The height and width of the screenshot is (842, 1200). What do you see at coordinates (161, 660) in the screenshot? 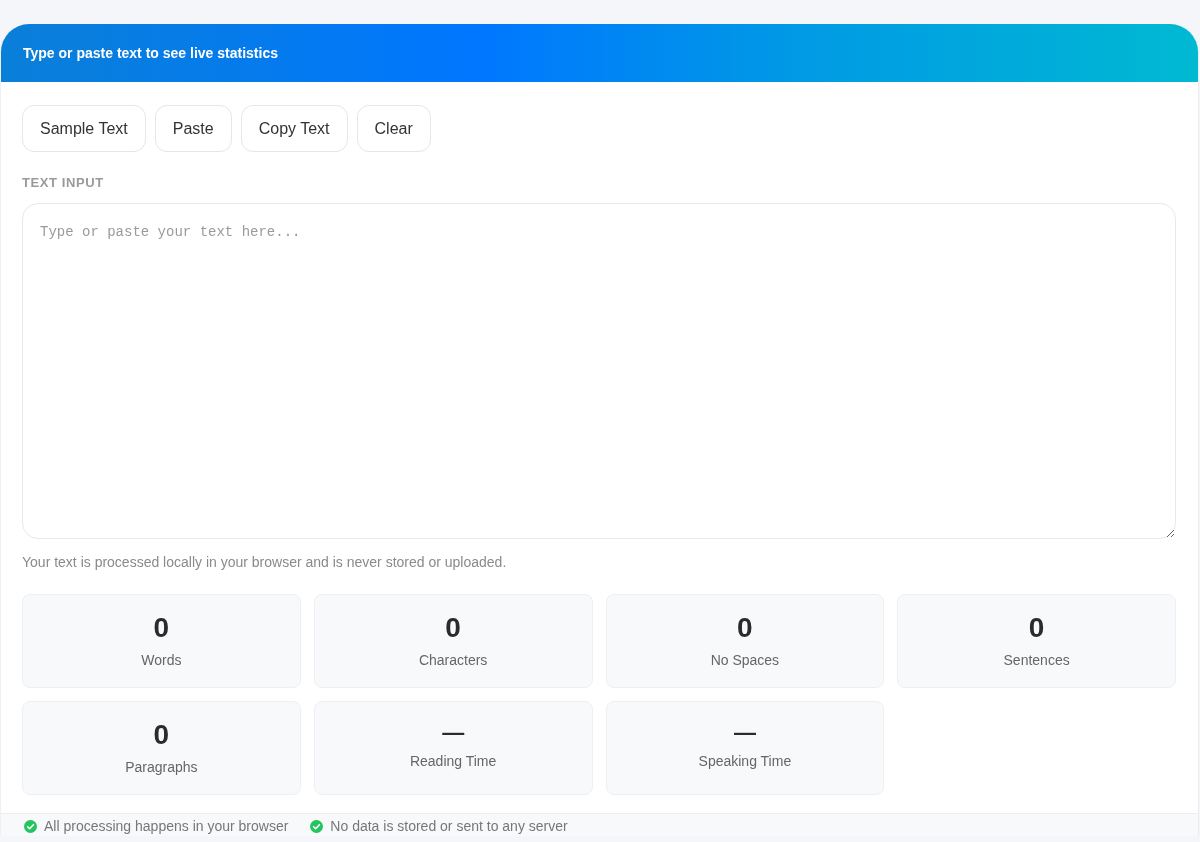
I see `stat-label: Words` at bounding box center [161, 660].